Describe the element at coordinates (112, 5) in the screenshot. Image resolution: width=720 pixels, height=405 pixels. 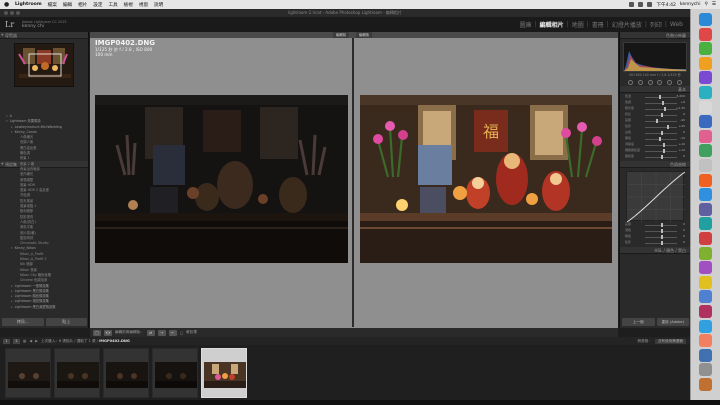
I see `menu-tools: 工具` at that location.